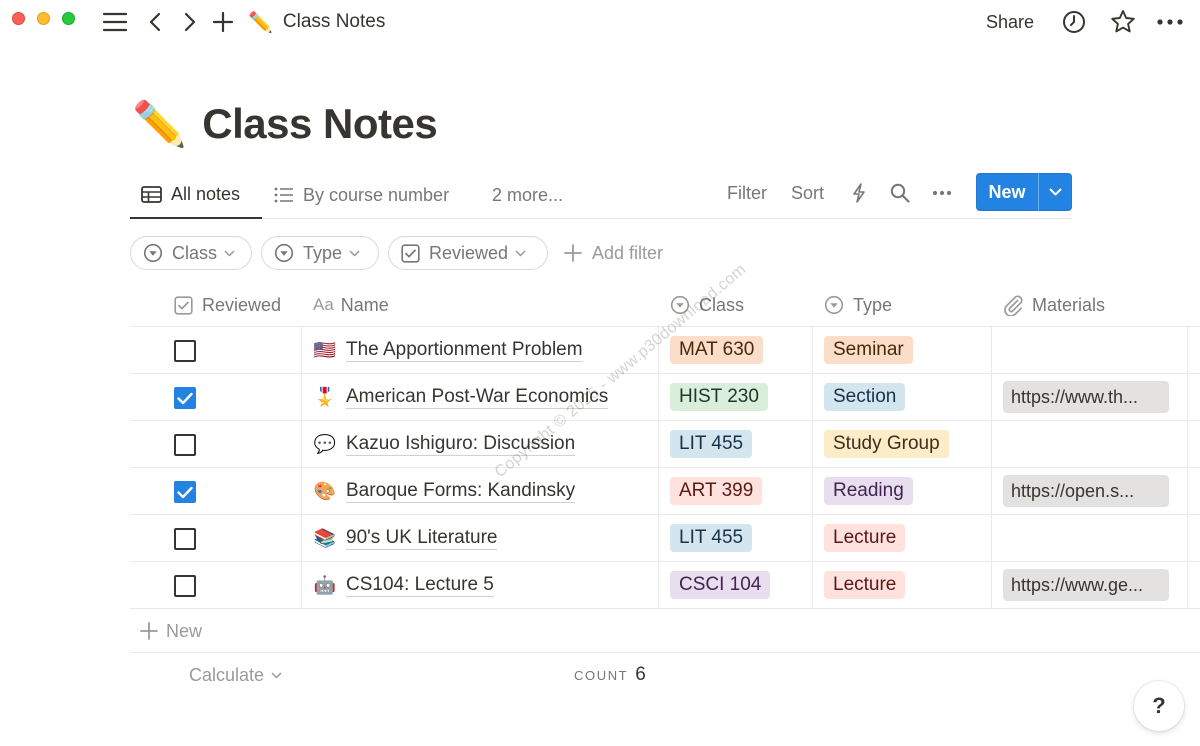  I want to click on filter-chip-class: Class, so click(191, 253).